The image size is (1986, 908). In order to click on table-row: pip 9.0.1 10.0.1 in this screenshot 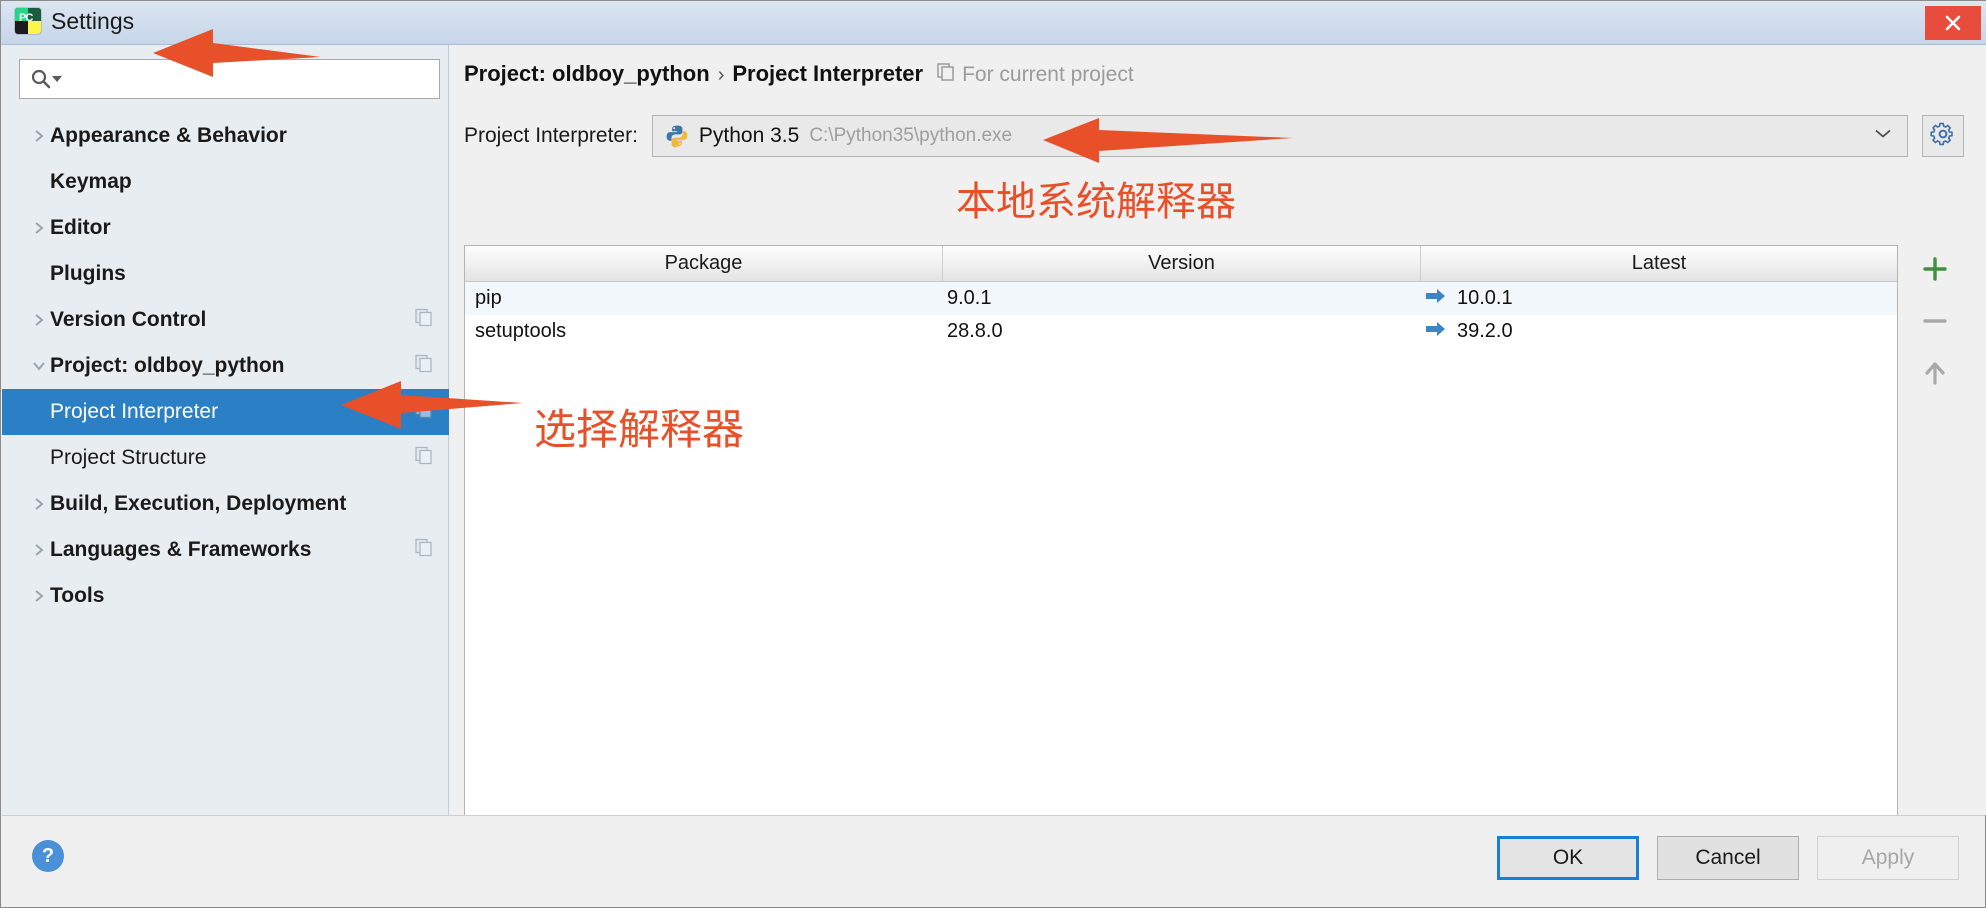, I will do `click(1181, 298)`.